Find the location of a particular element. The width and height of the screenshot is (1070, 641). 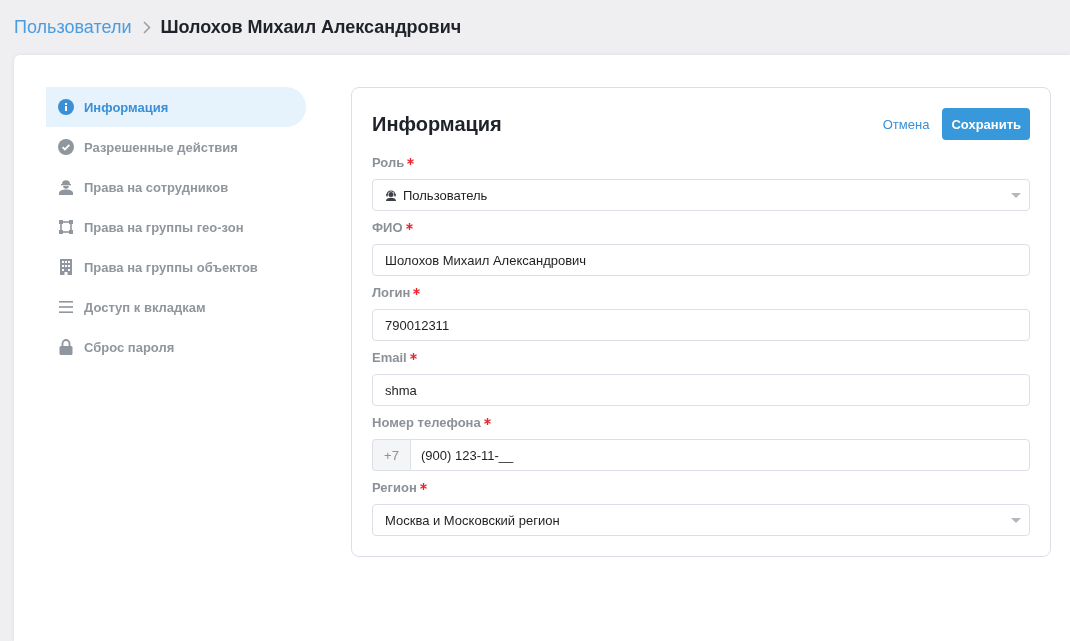

sidebar-item: Доступ к вкладкам is located at coordinates (176, 307).